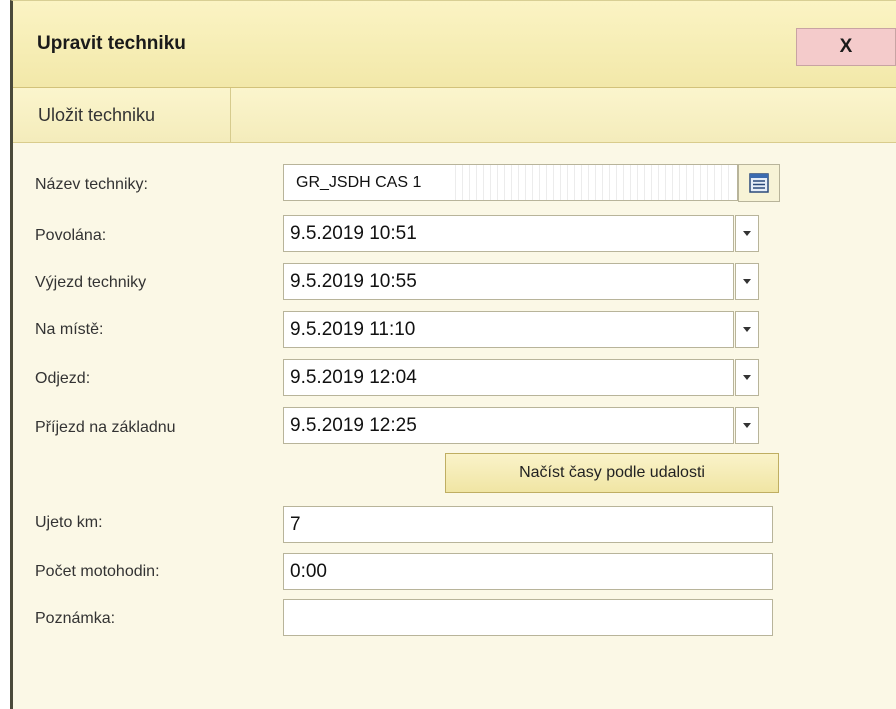 Image resolution: width=896 pixels, height=709 pixels. What do you see at coordinates (612, 473) in the screenshot?
I see `load-times-button: Načíst časy podle udalosti` at bounding box center [612, 473].